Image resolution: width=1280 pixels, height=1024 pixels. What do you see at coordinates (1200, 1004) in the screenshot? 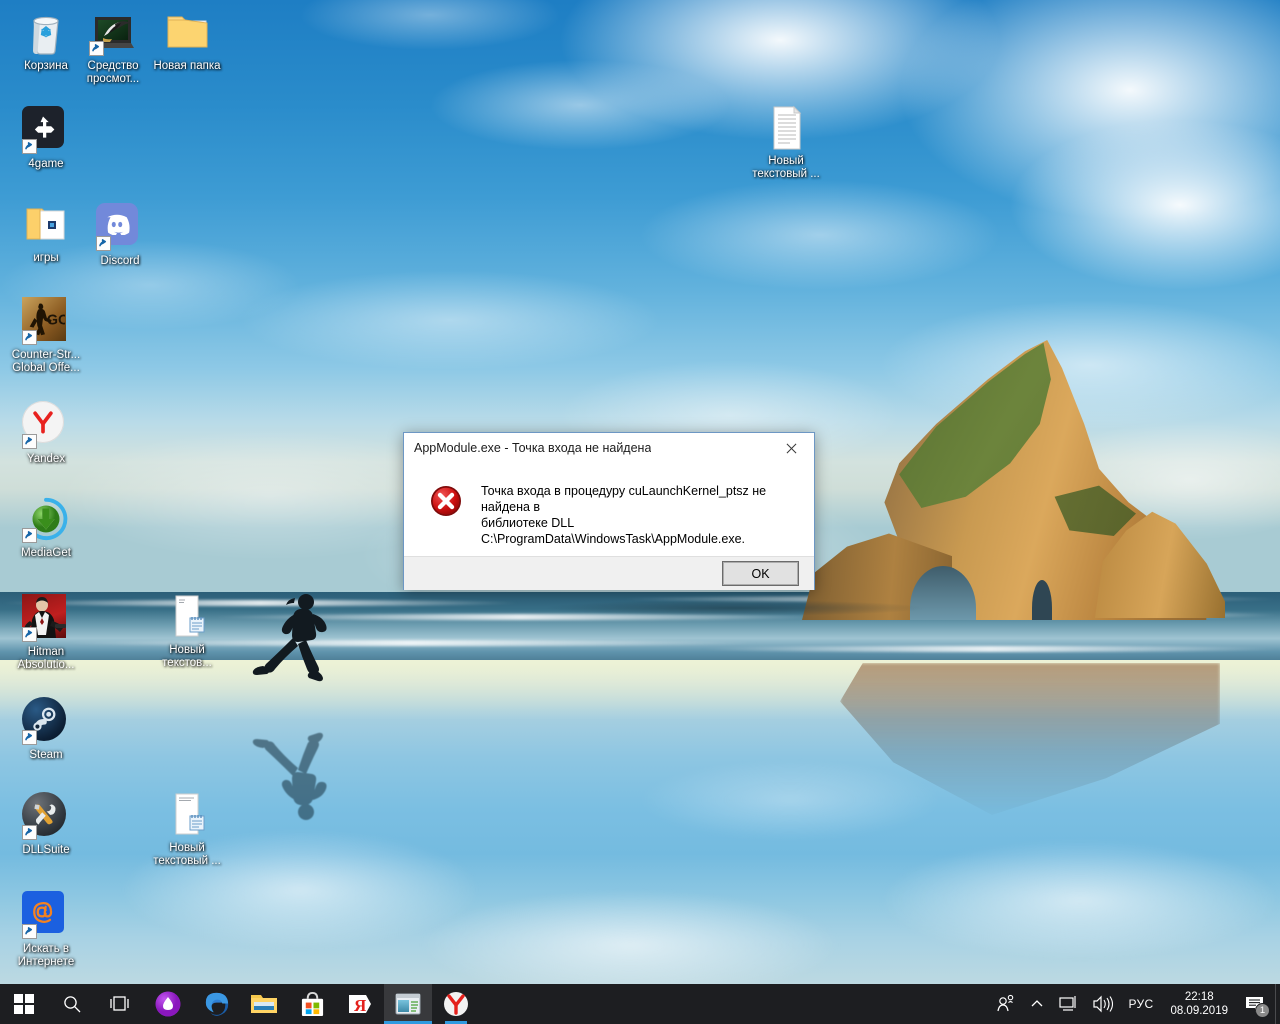
I see `clock: 22:18 08.09.2019` at bounding box center [1200, 1004].